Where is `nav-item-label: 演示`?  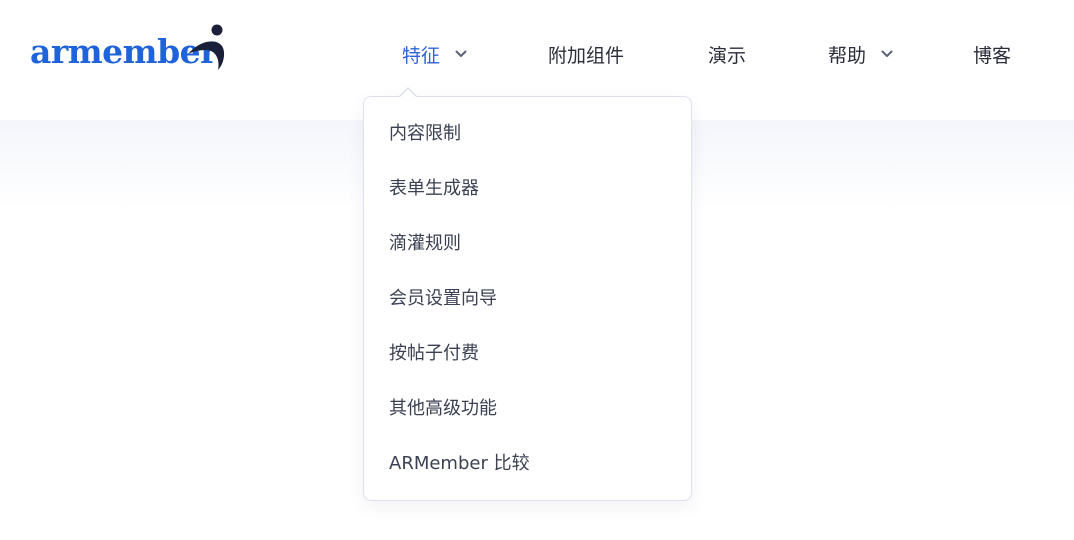
nav-item-label: 演示 is located at coordinates (727, 55).